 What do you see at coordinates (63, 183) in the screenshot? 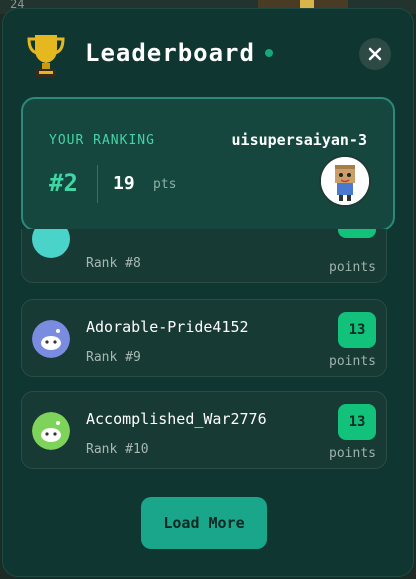
I see `your-rank-number: #2` at bounding box center [63, 183].